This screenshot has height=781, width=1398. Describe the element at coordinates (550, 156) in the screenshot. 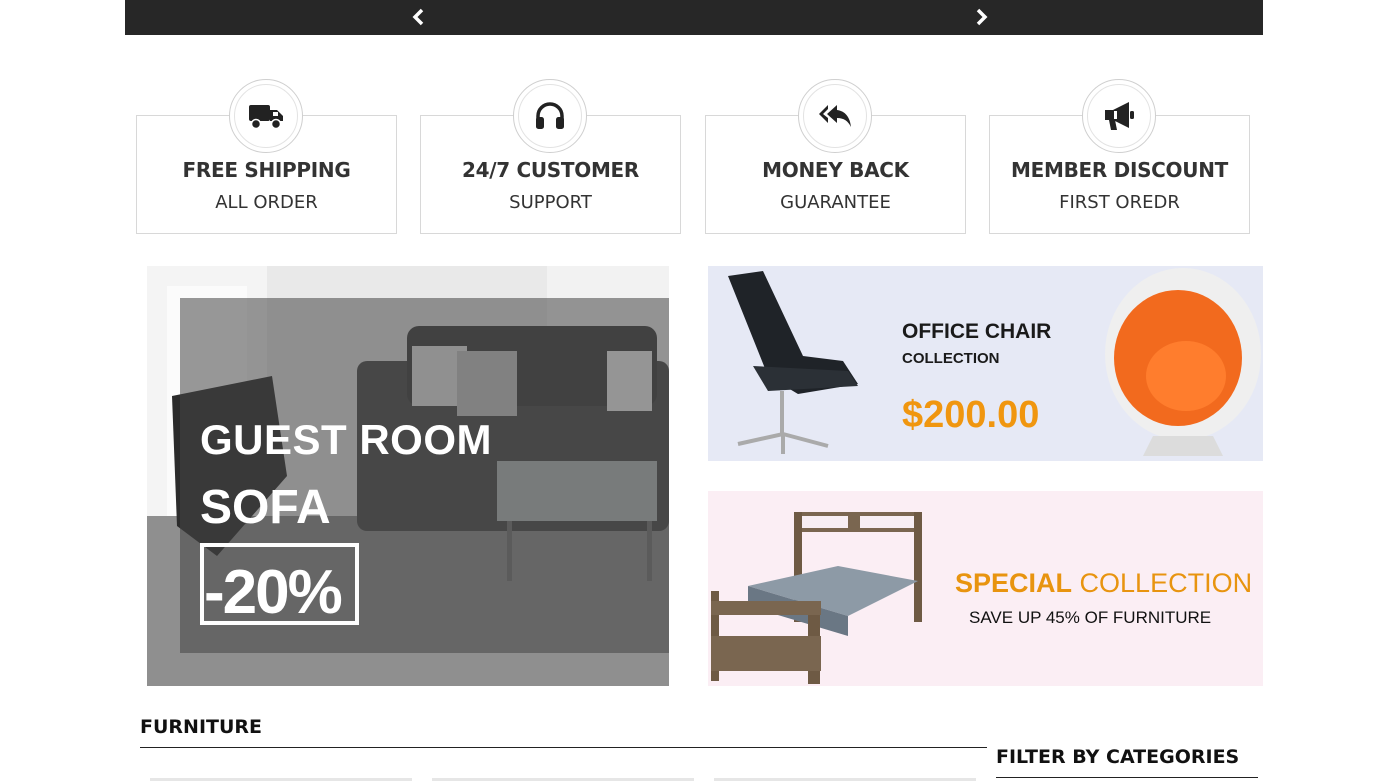

I see `feature-customer-support: 24/7 CUSTOMER SUPPORT` at that location.